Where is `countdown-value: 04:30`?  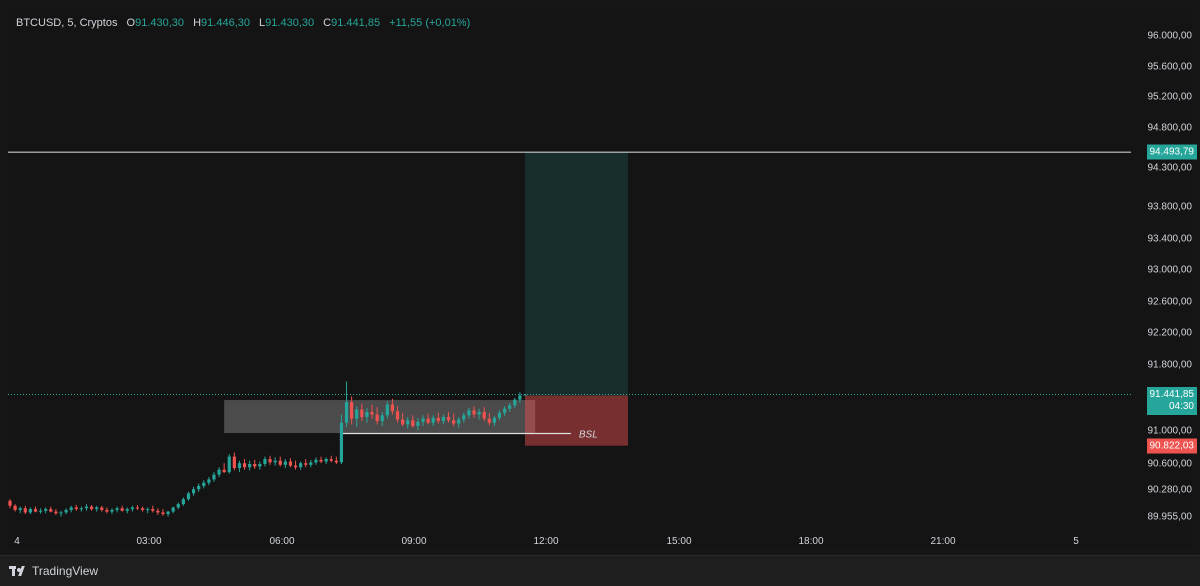 countdown-value: 04:30 is located at coordinates (1181, 406).